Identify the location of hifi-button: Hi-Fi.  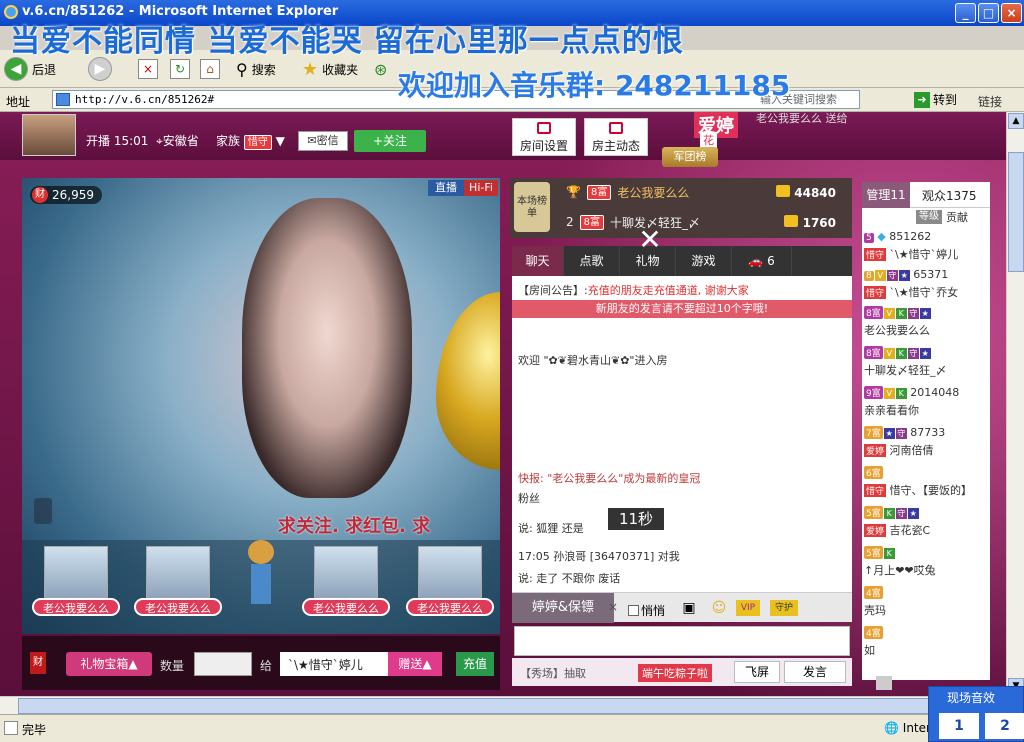
(481, 188).